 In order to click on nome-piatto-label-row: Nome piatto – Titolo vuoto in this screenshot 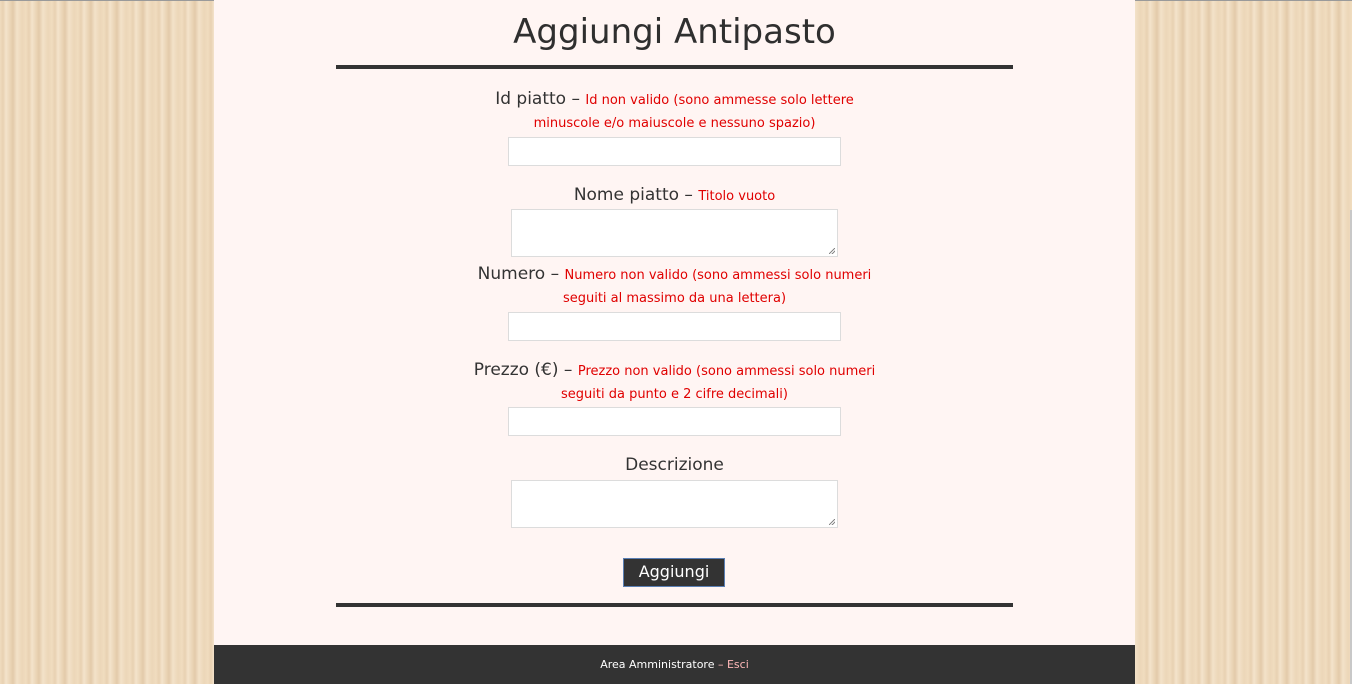, I will do `click(674, 196)`.